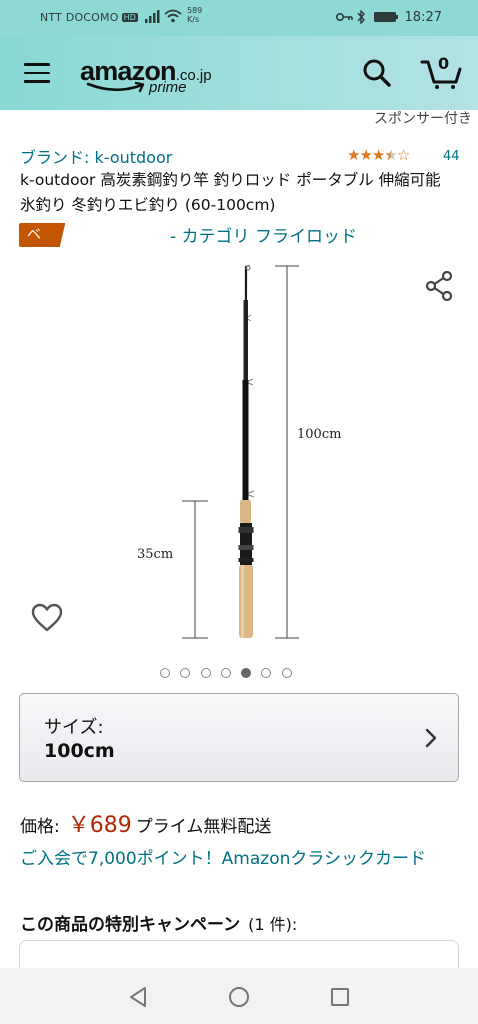  Describe the element at coordinates (340, 997) in the screenshot. I see `recent-apps-icon` at that location.